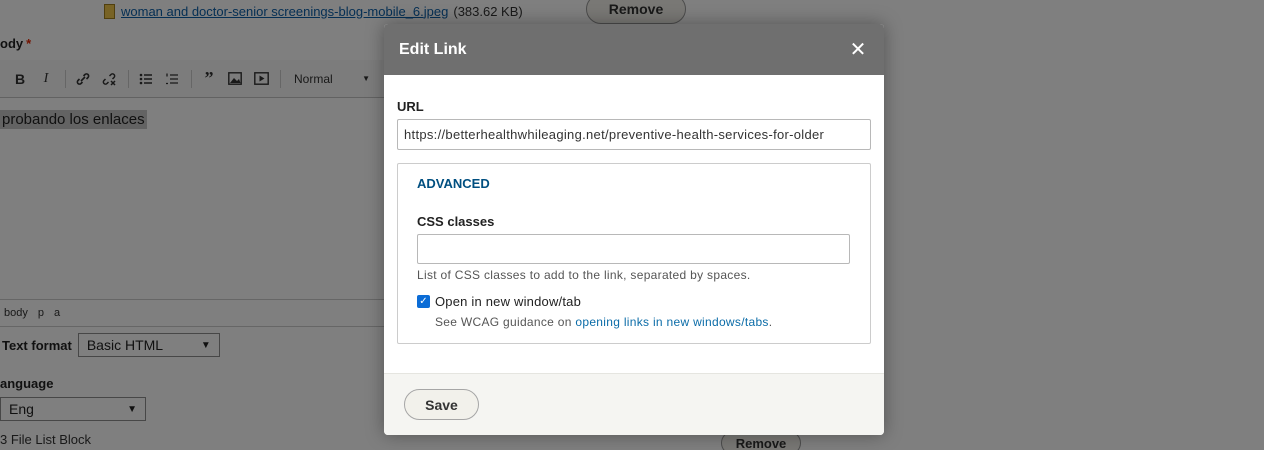 The width and height of the screenshot is (1264, 450). I want to click on new-window-row: ✓ Open in new window/tab, so click(634, 301).